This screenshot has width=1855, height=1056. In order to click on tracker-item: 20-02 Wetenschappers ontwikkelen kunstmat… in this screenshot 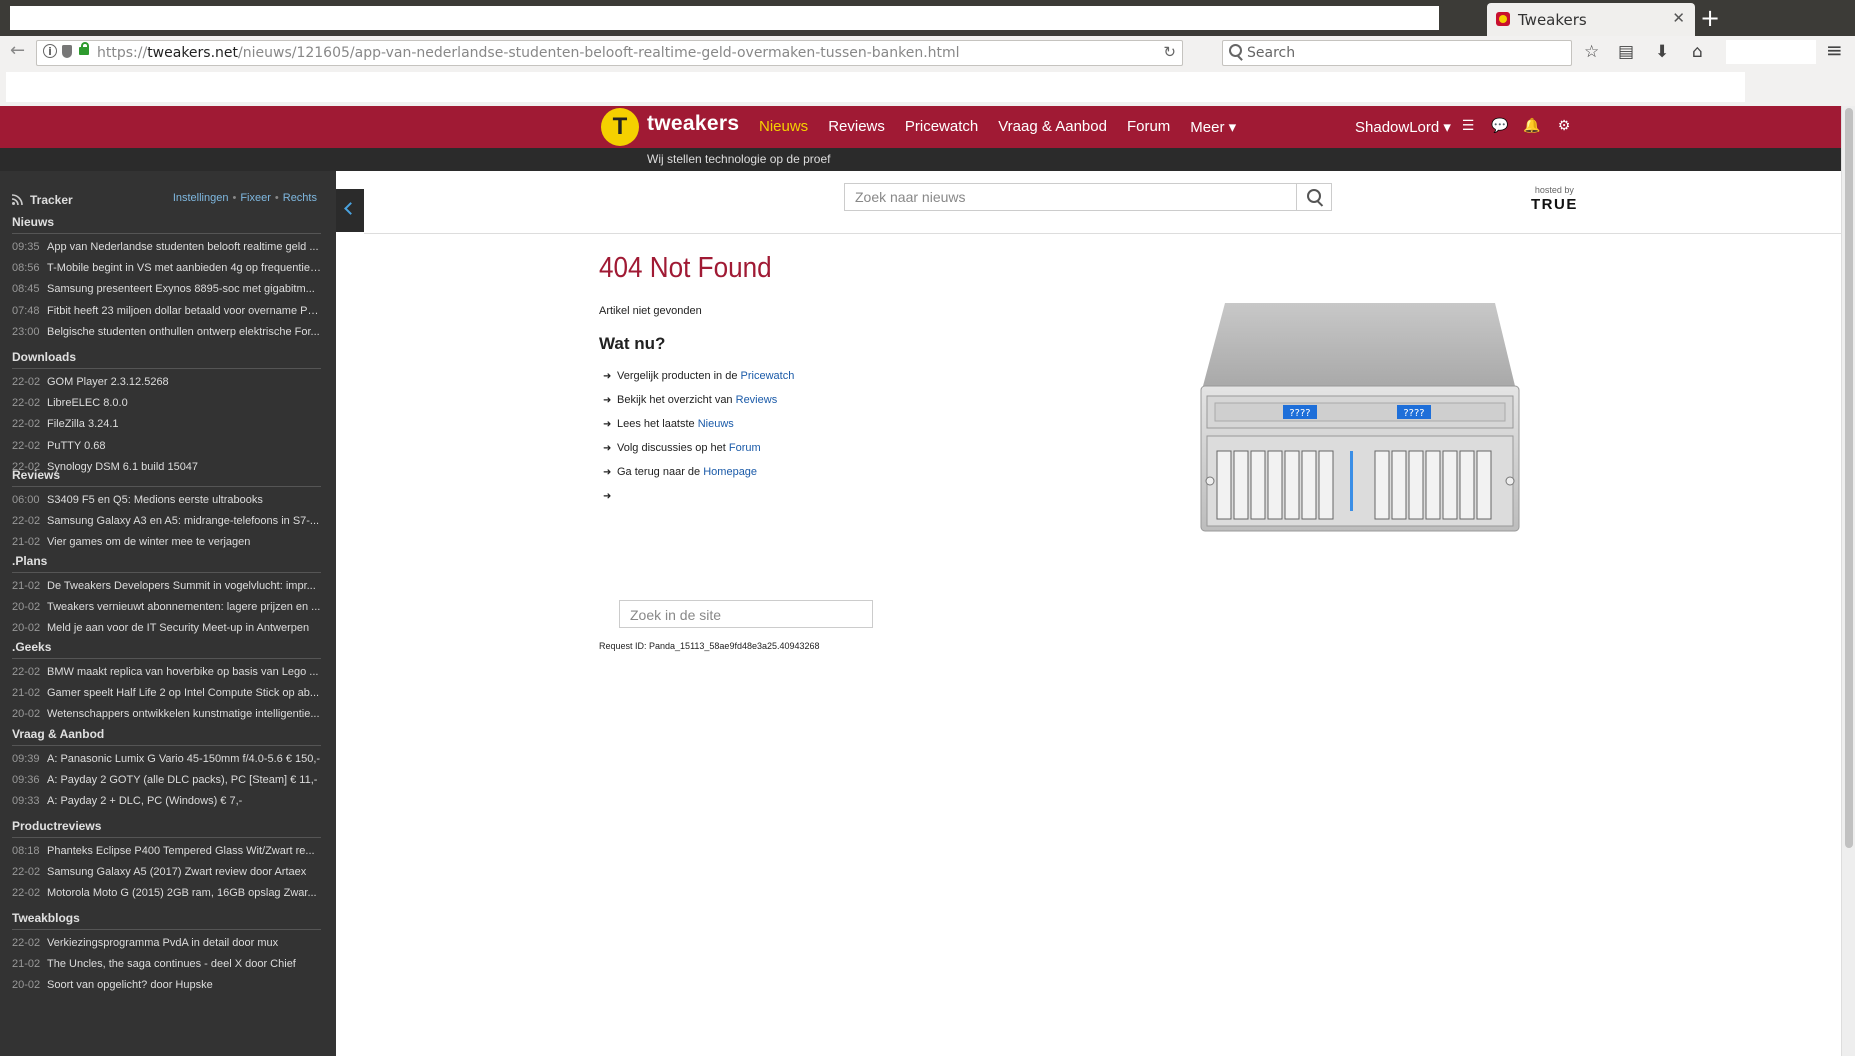, I will do `click(166, 714)`.